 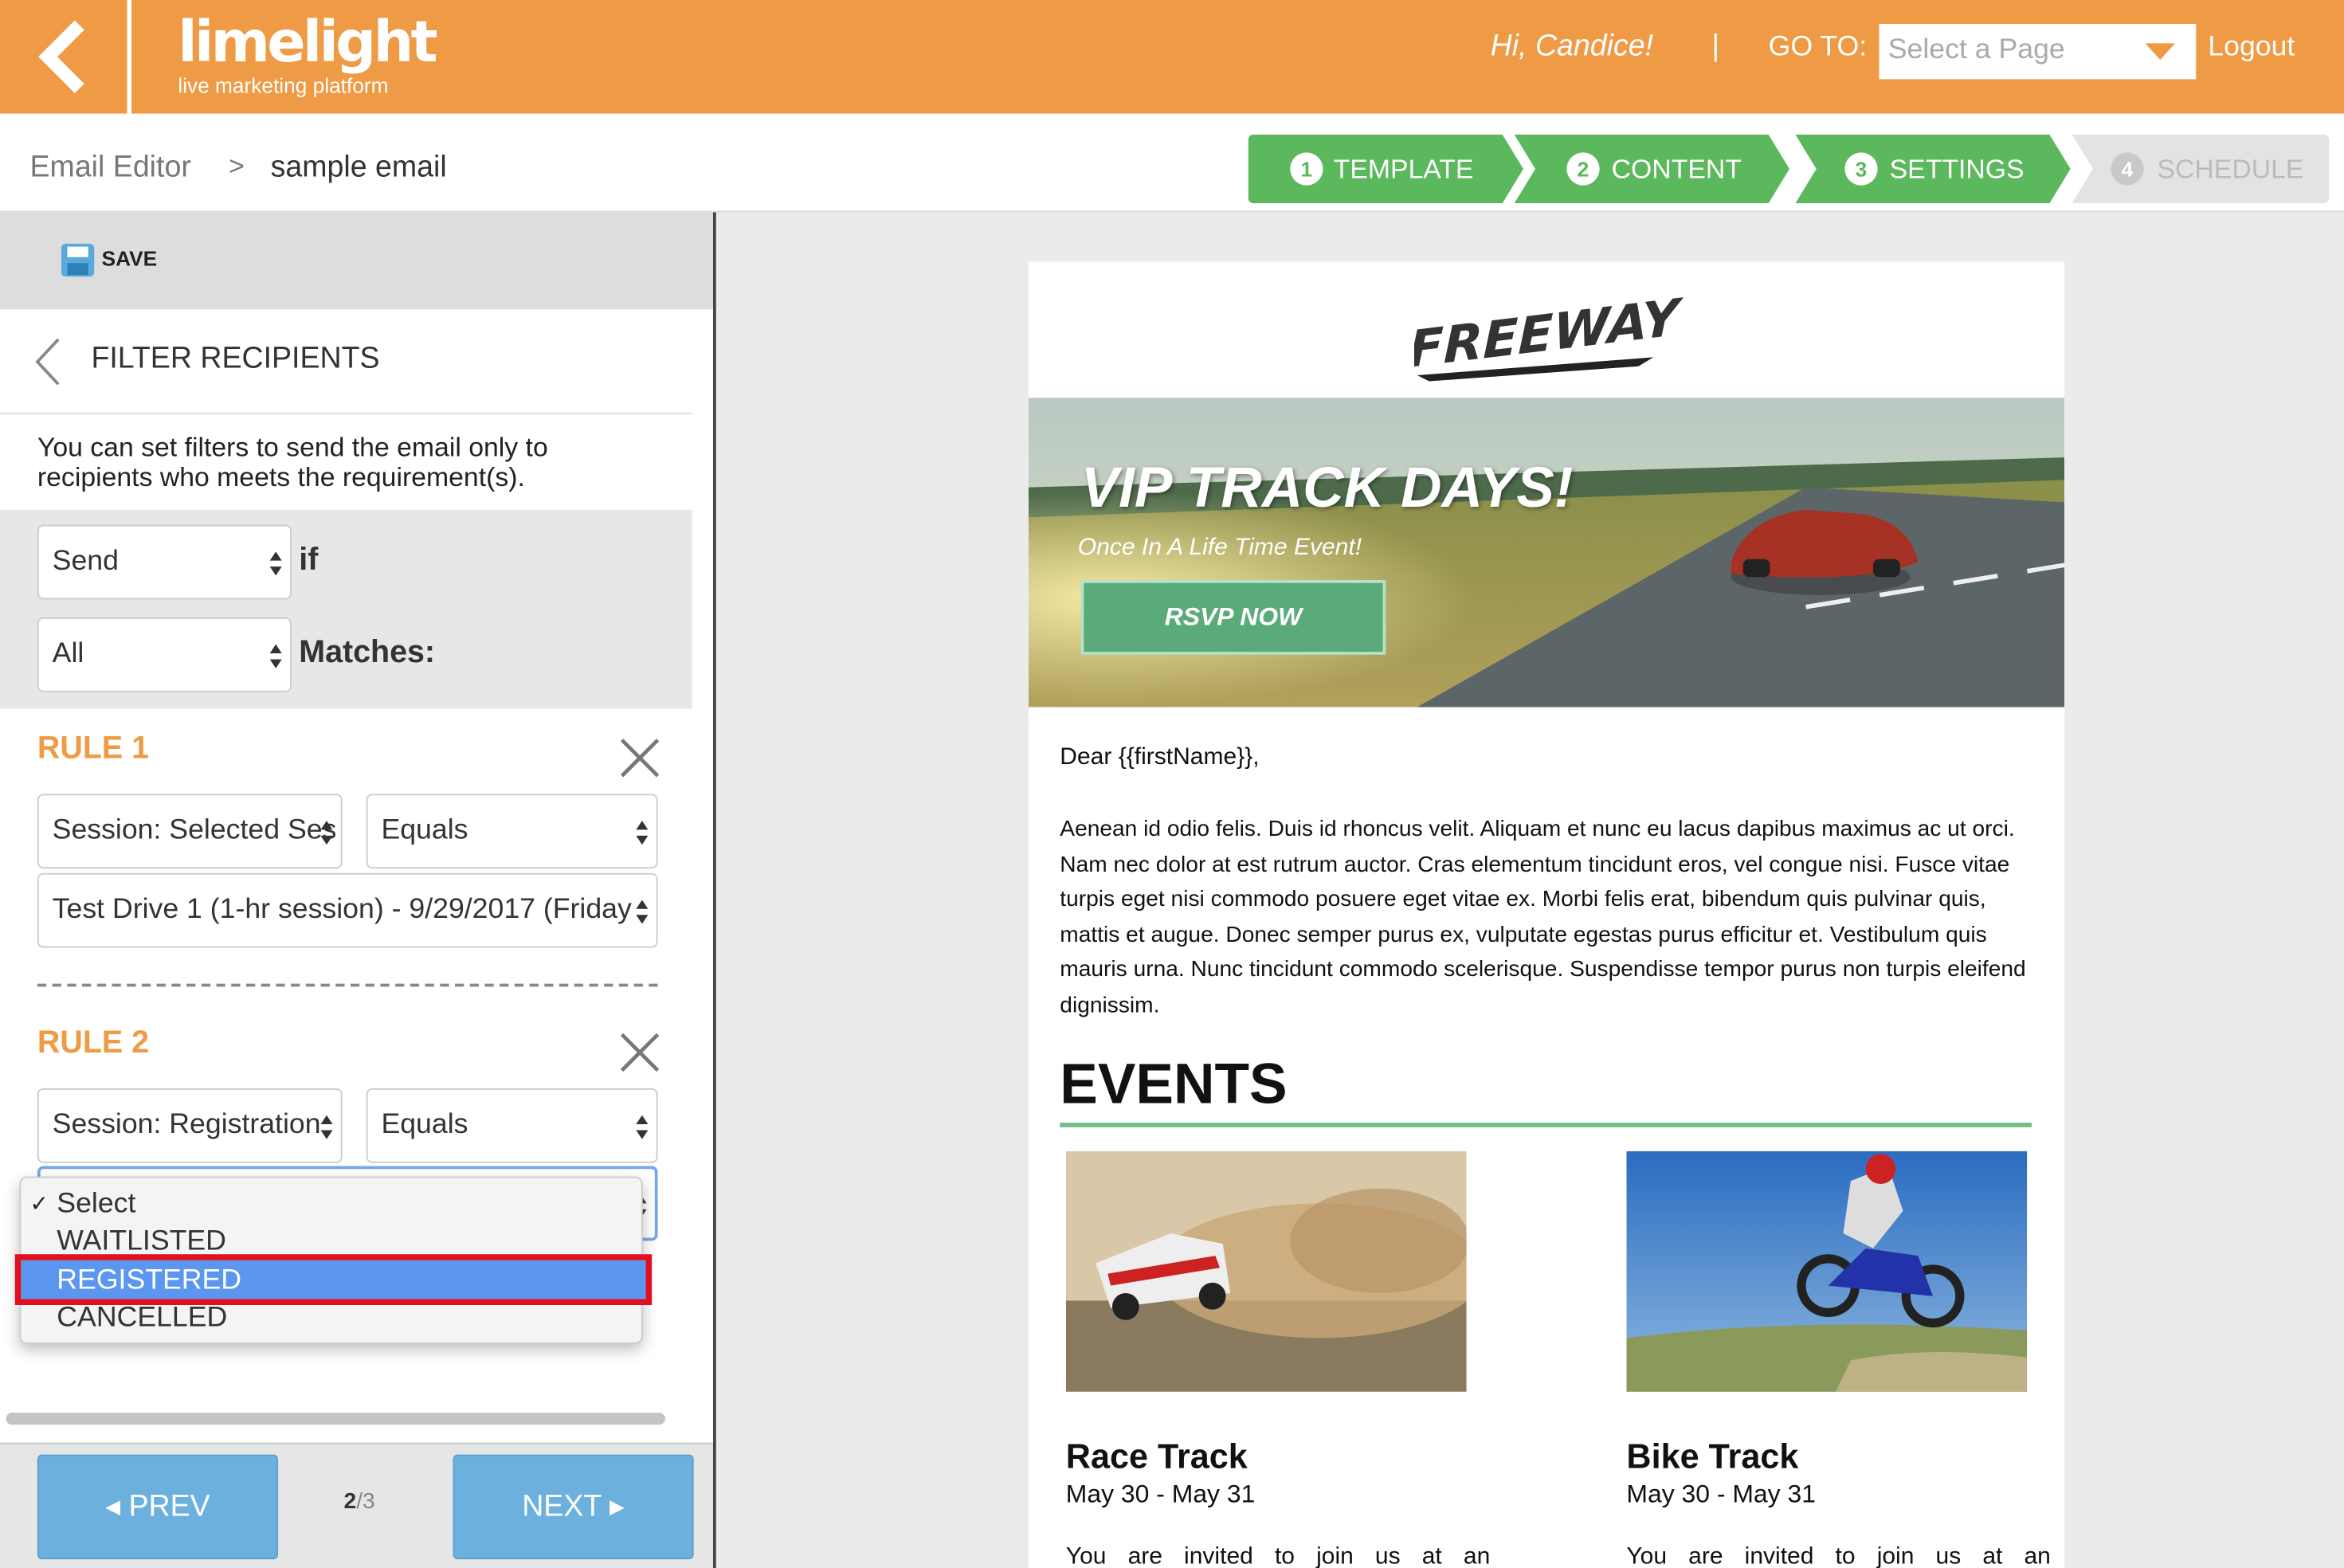 What do you see at coordinates (2127, 169) in the screenshot?
I see `step-number: 4` at bounding box center [2127, 169].